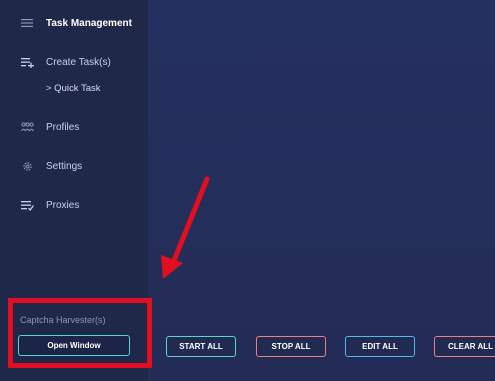  What do you see at coordinates (63, 320) in the screenshot?
I see `captcha-harvester-label: Captcha Harvester(s)` at bounding box center [63, 320].